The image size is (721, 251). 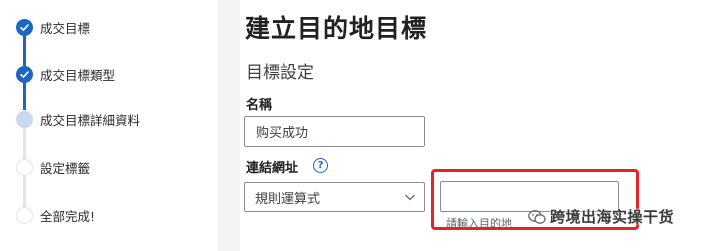 I want to click on url-label: 連結網址, so click(x=272, y=168).